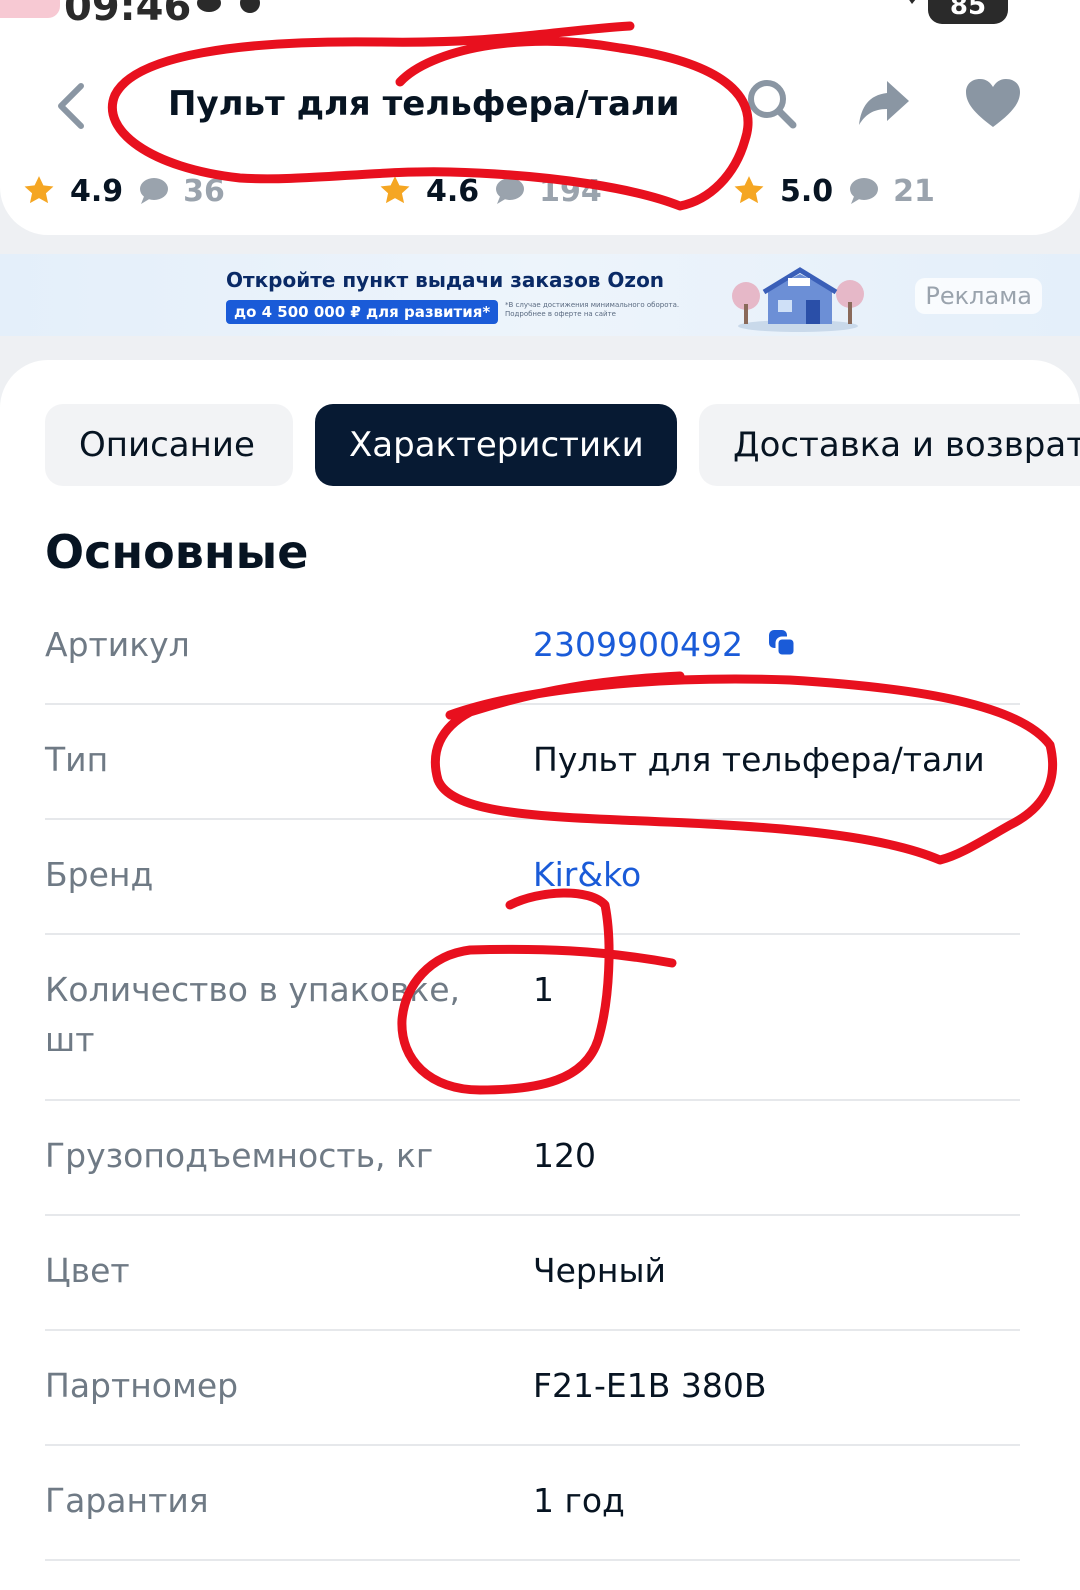 The width and height of the screenshot is (1080, 1590). What do you see at coordinates (253, 1014) in the screenshot?
I see `spec-key: Количество в упаковке, шт` at bounding box center [253, 1014].